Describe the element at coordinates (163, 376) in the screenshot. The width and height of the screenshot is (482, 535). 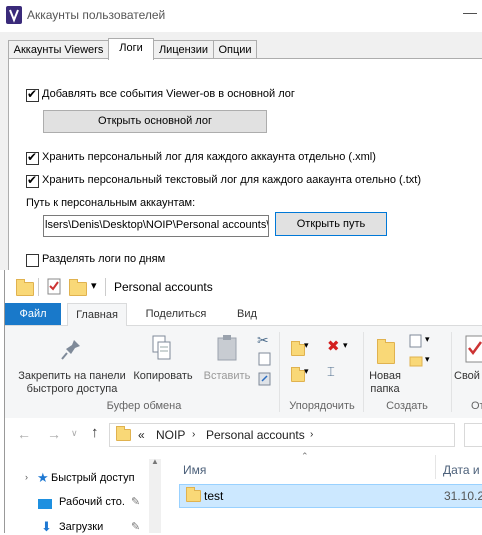
I see `copy-label: Копировать` at that location.